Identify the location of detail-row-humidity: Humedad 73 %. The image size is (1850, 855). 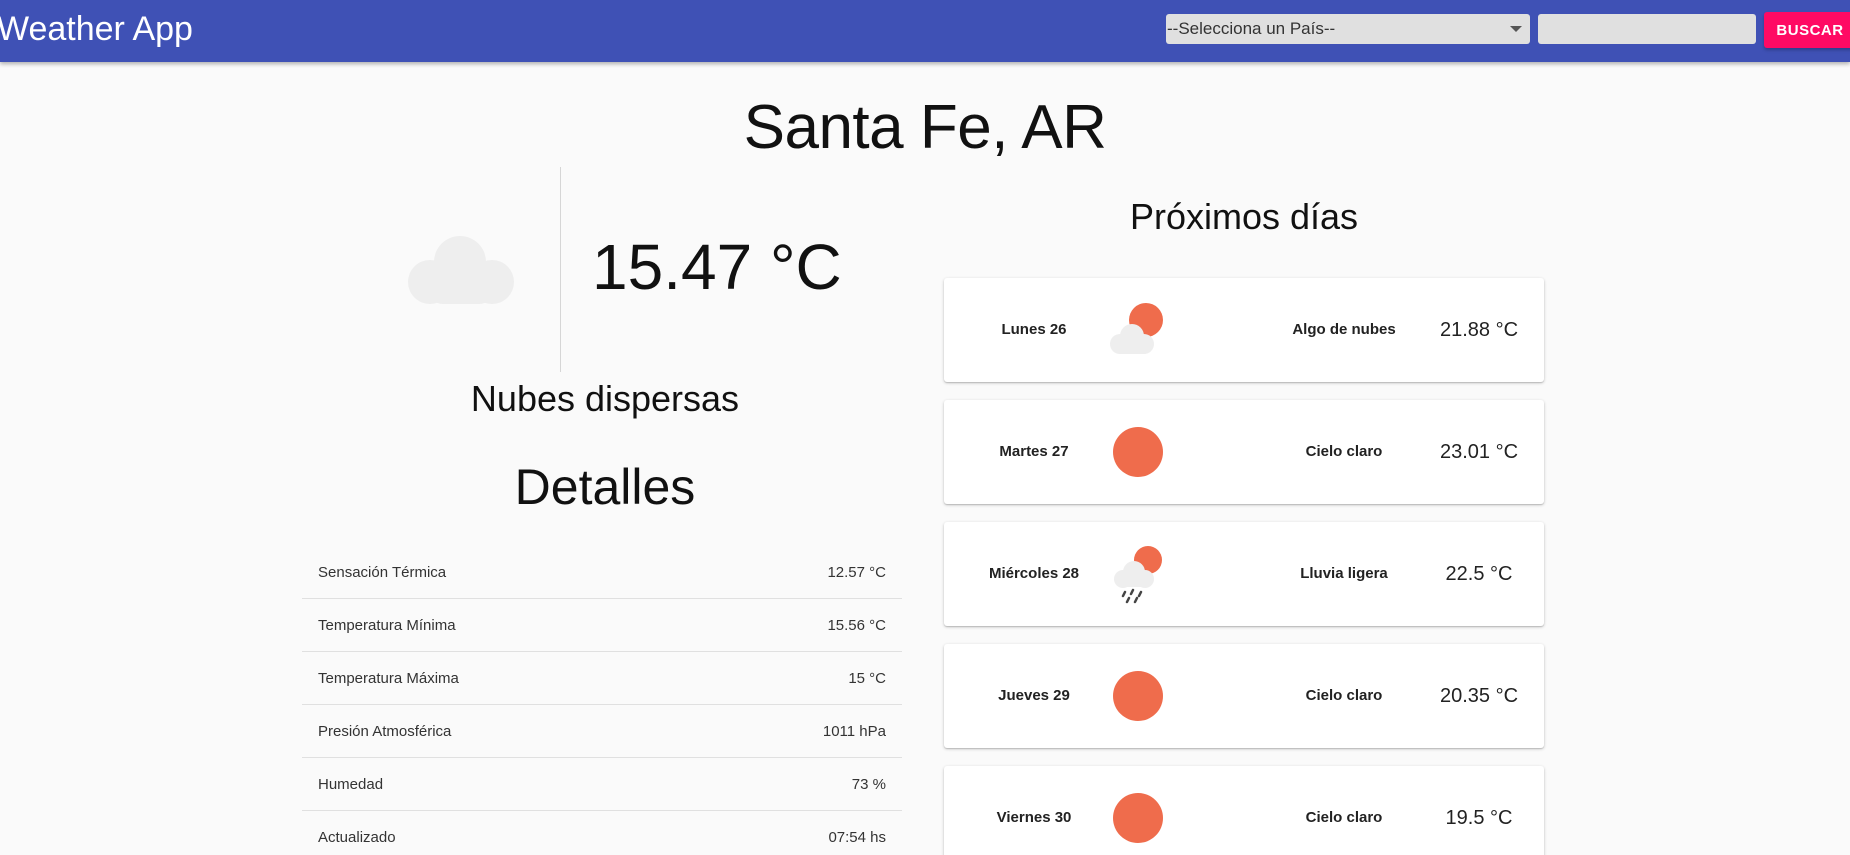
(602, 784).